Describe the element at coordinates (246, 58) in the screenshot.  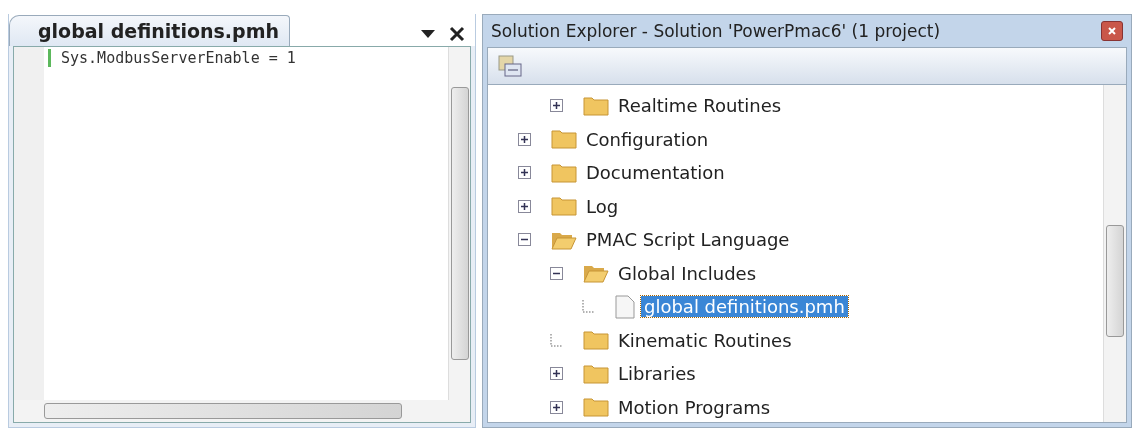
I see `code-line: Sys.ModbusServerEnable = 1` at that location.